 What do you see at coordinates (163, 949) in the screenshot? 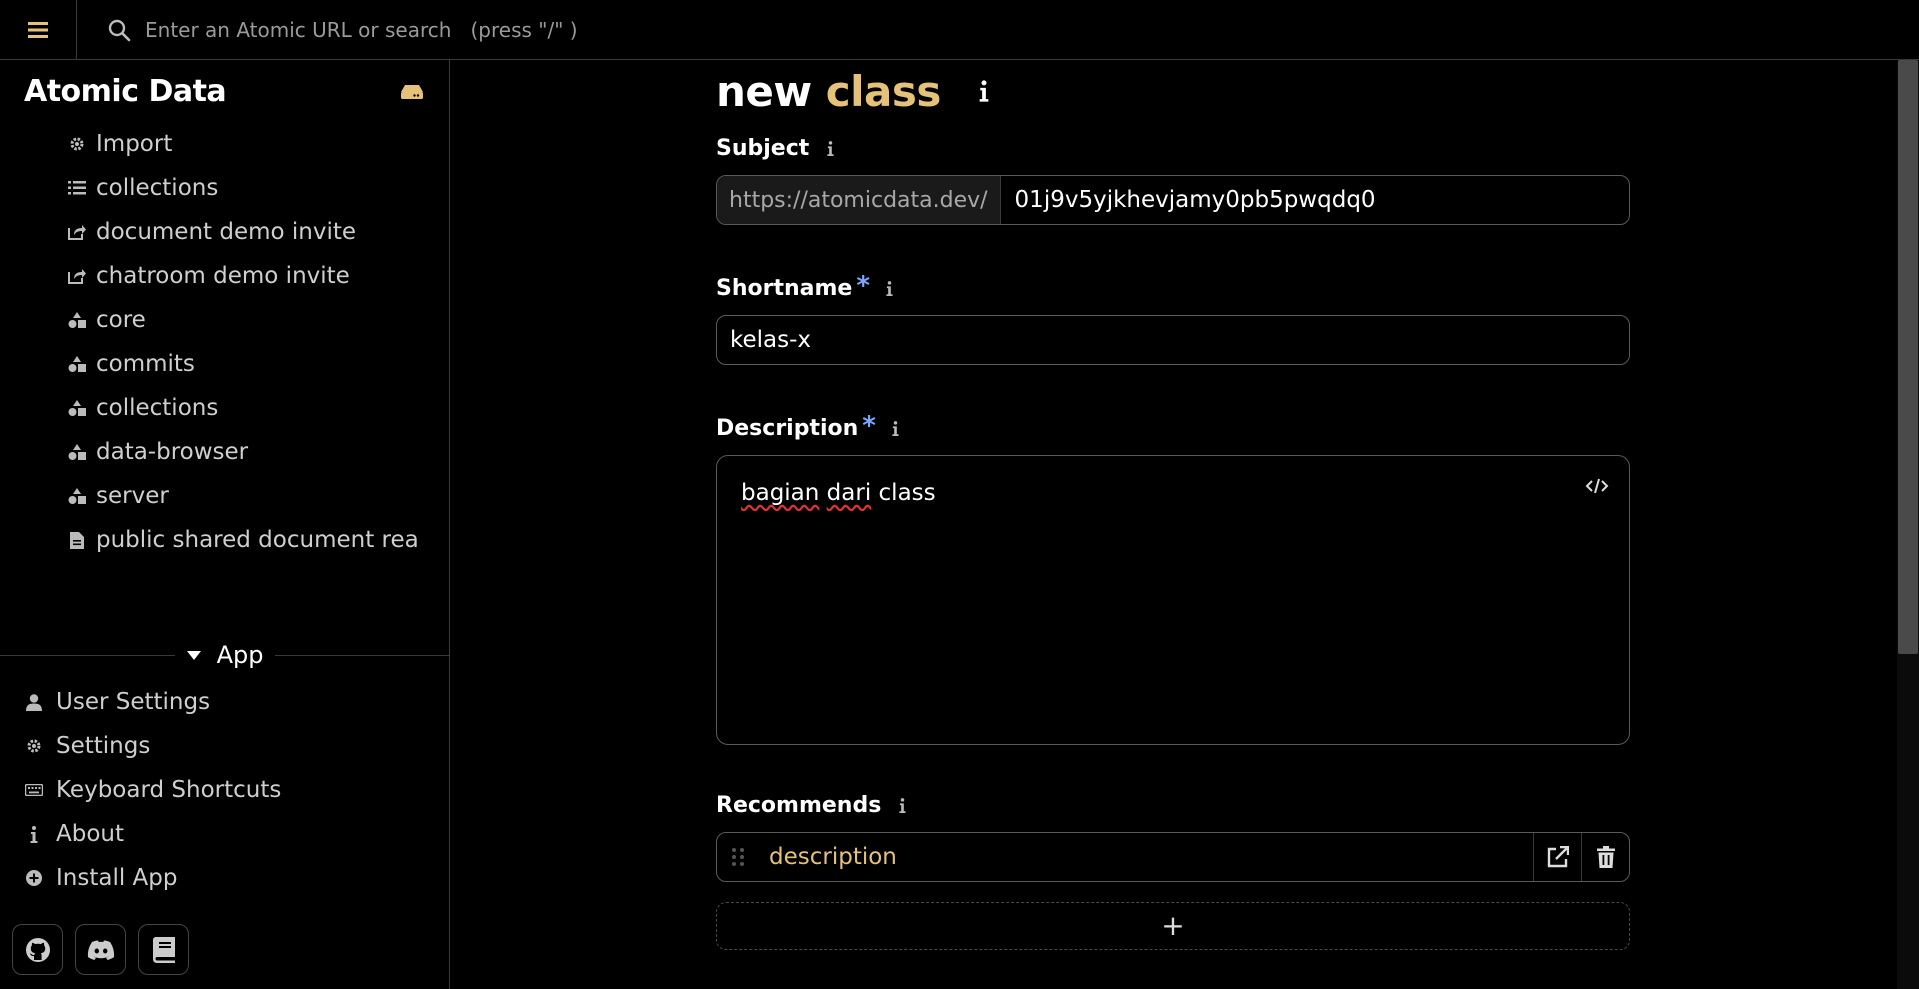
I see `docs-button` at bounding box center [163, 949].